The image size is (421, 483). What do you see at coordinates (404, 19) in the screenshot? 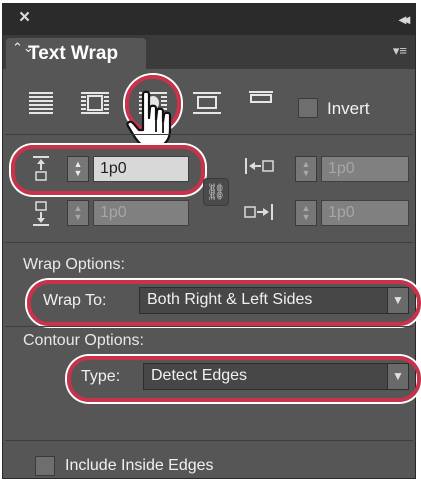
I see `collapse-icon: ◂◂` at bounding box center [404, 19].